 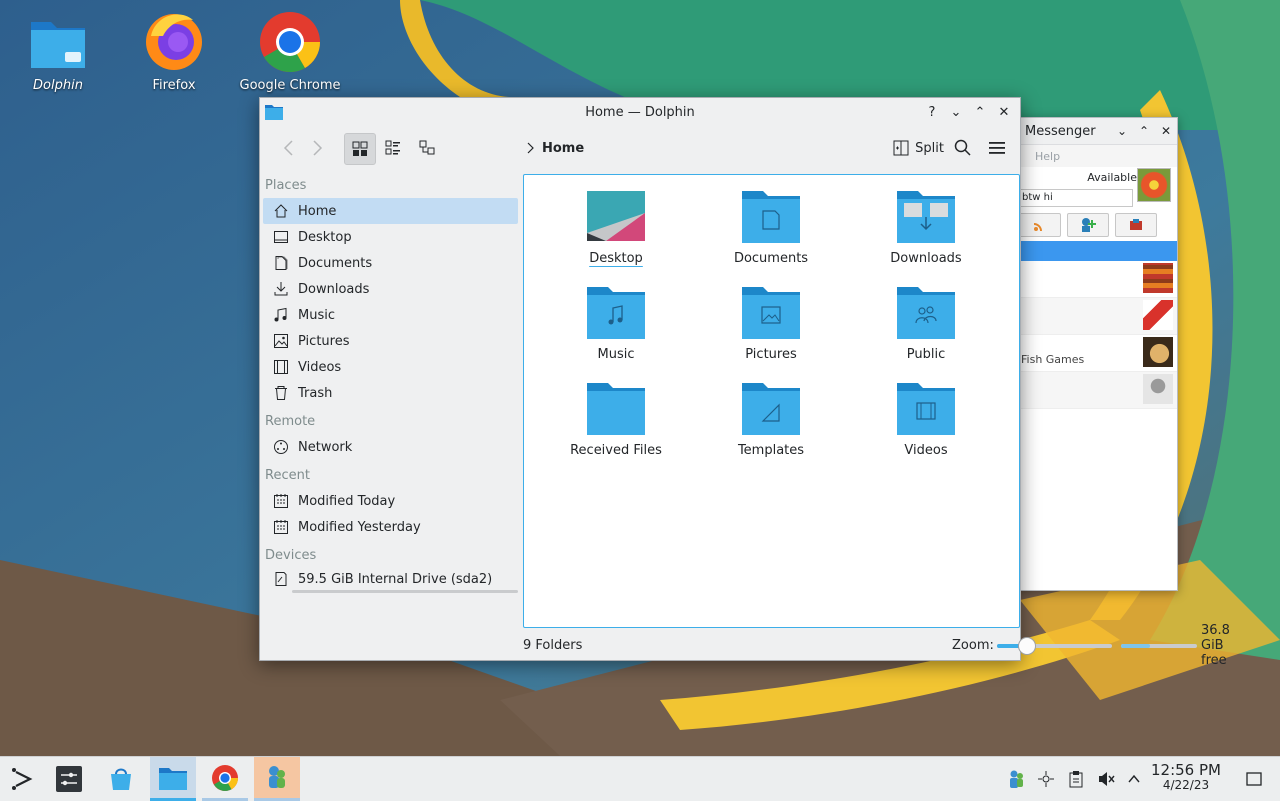 I want to click on places-item-label: Downloads, so click(x=334, y=289).